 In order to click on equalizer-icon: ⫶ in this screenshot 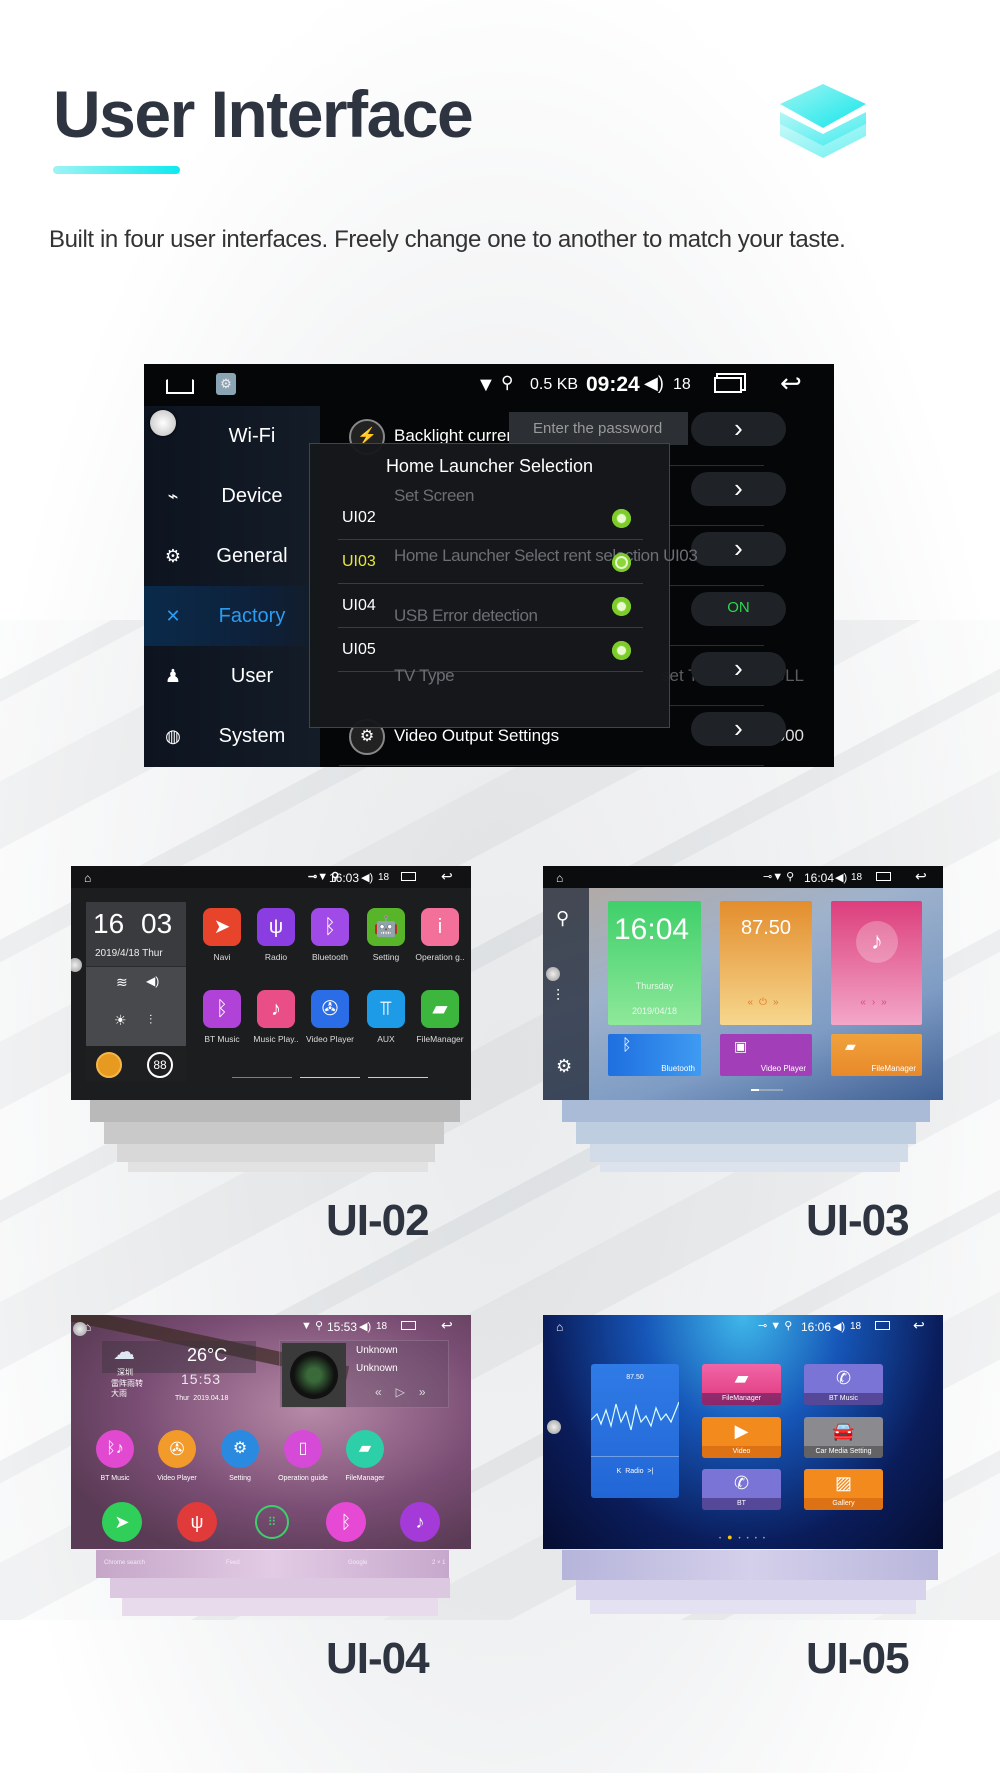, I will do `click(558, 997)`.